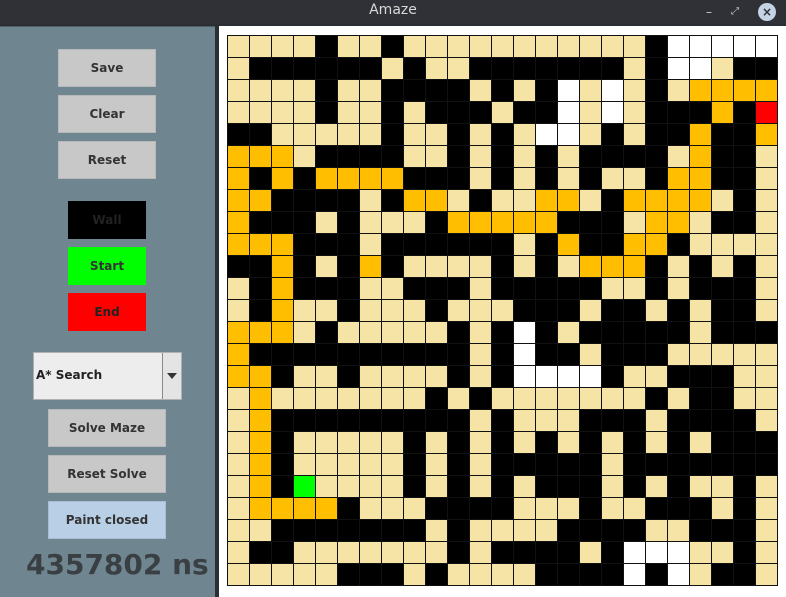 Image resolution: width=786 pixels, height=597 pixels. What do you see at coordinates (107, 220) in the screenshot?
I see `wall-tool-button: Wall` at bounding box center [107, 220].